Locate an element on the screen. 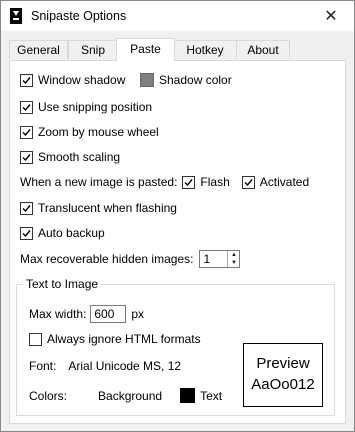 The width and height of the screenshot is (355, 432). translucent-when-flashing-checkbox is located at coordinates (26, 208).